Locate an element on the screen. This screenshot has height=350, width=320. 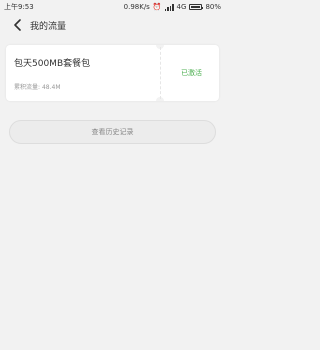
title-bar: 我的流量 is located at coordinates (112, 25).